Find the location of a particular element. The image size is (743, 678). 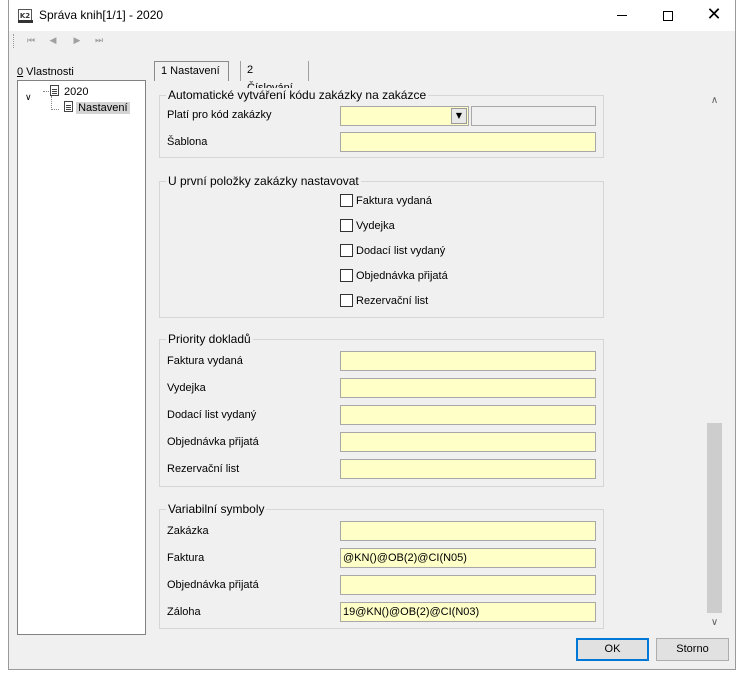

tree-node-2020: ∨ 2020 is located at coordinates (78, 94).